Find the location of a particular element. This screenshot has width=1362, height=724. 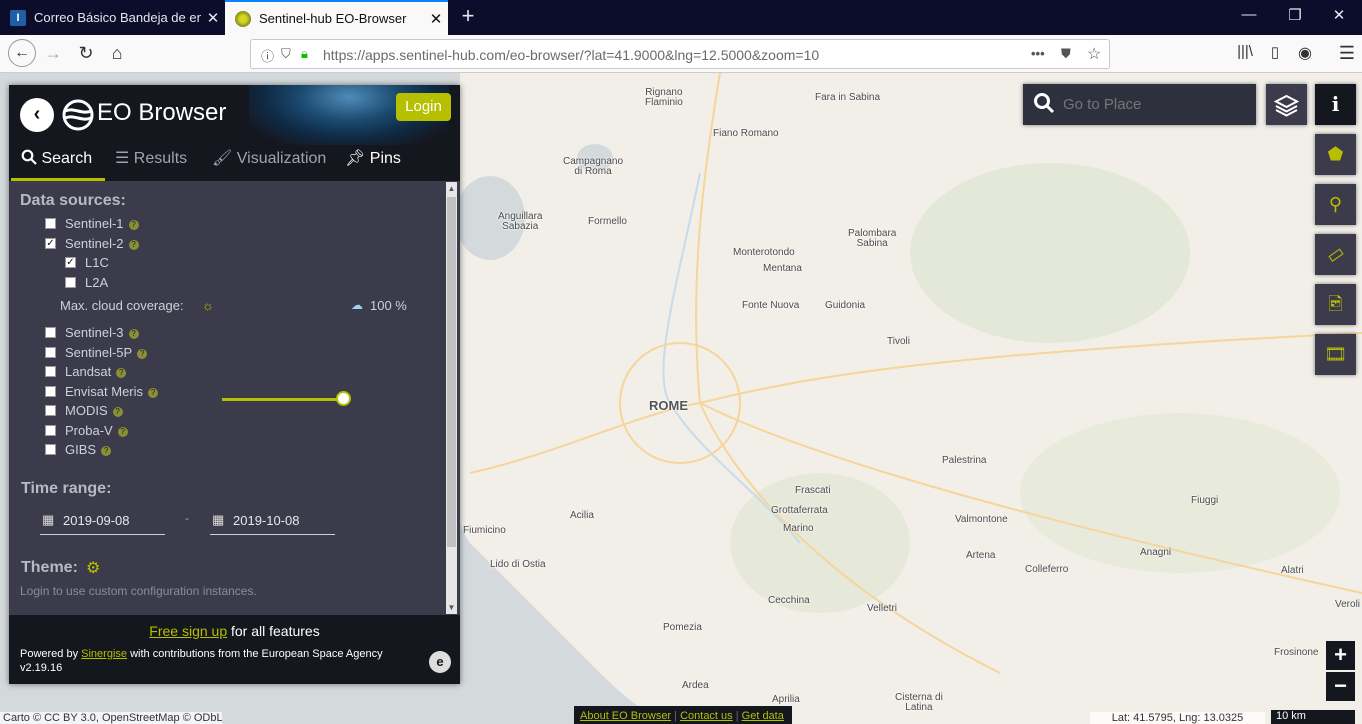

info-icon: i is located at coordinates (1335, 104).